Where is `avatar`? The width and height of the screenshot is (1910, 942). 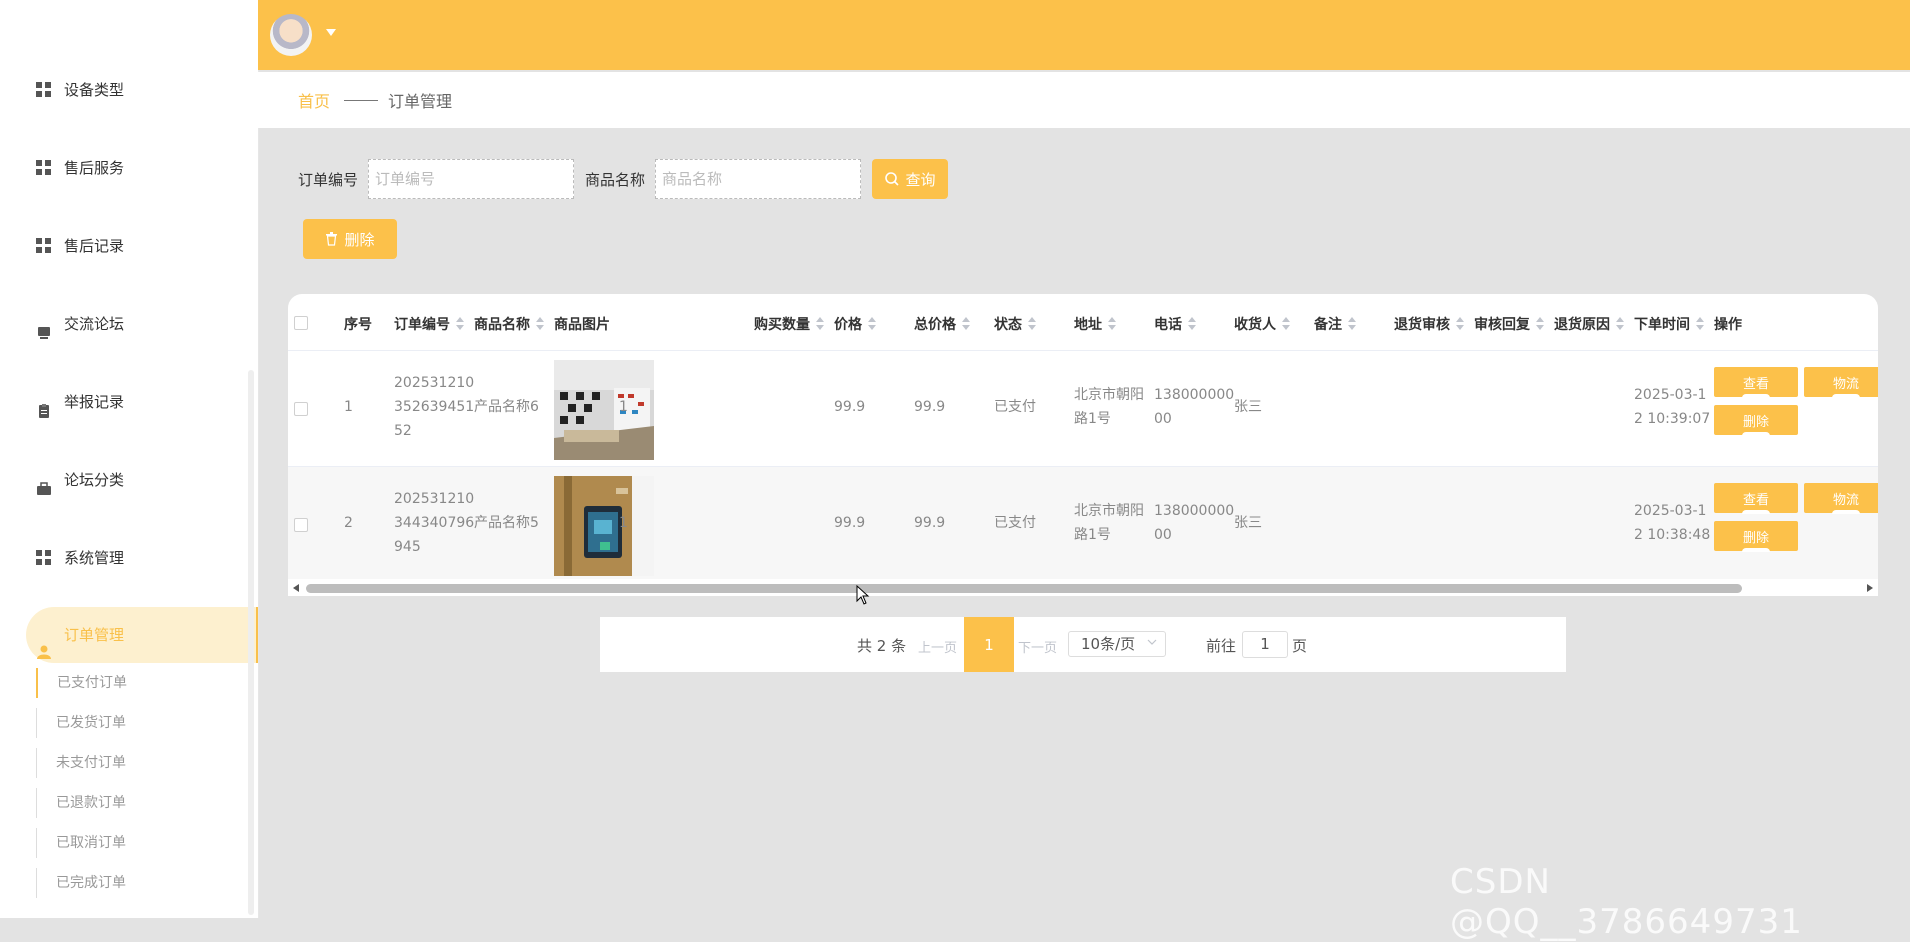 avatar is located at coordinates (291, 35).